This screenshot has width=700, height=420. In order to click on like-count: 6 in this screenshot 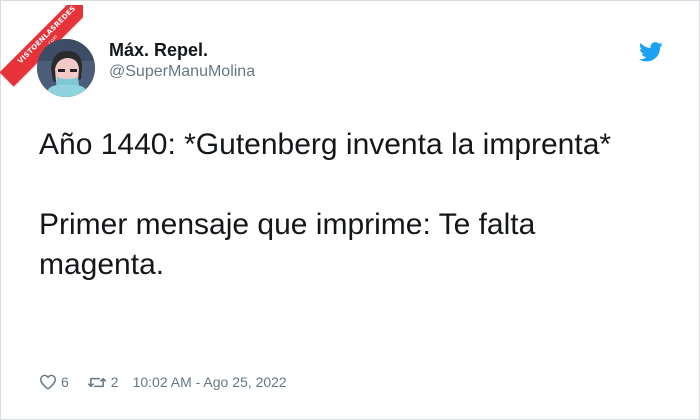, I will do `click(65, 382)`.